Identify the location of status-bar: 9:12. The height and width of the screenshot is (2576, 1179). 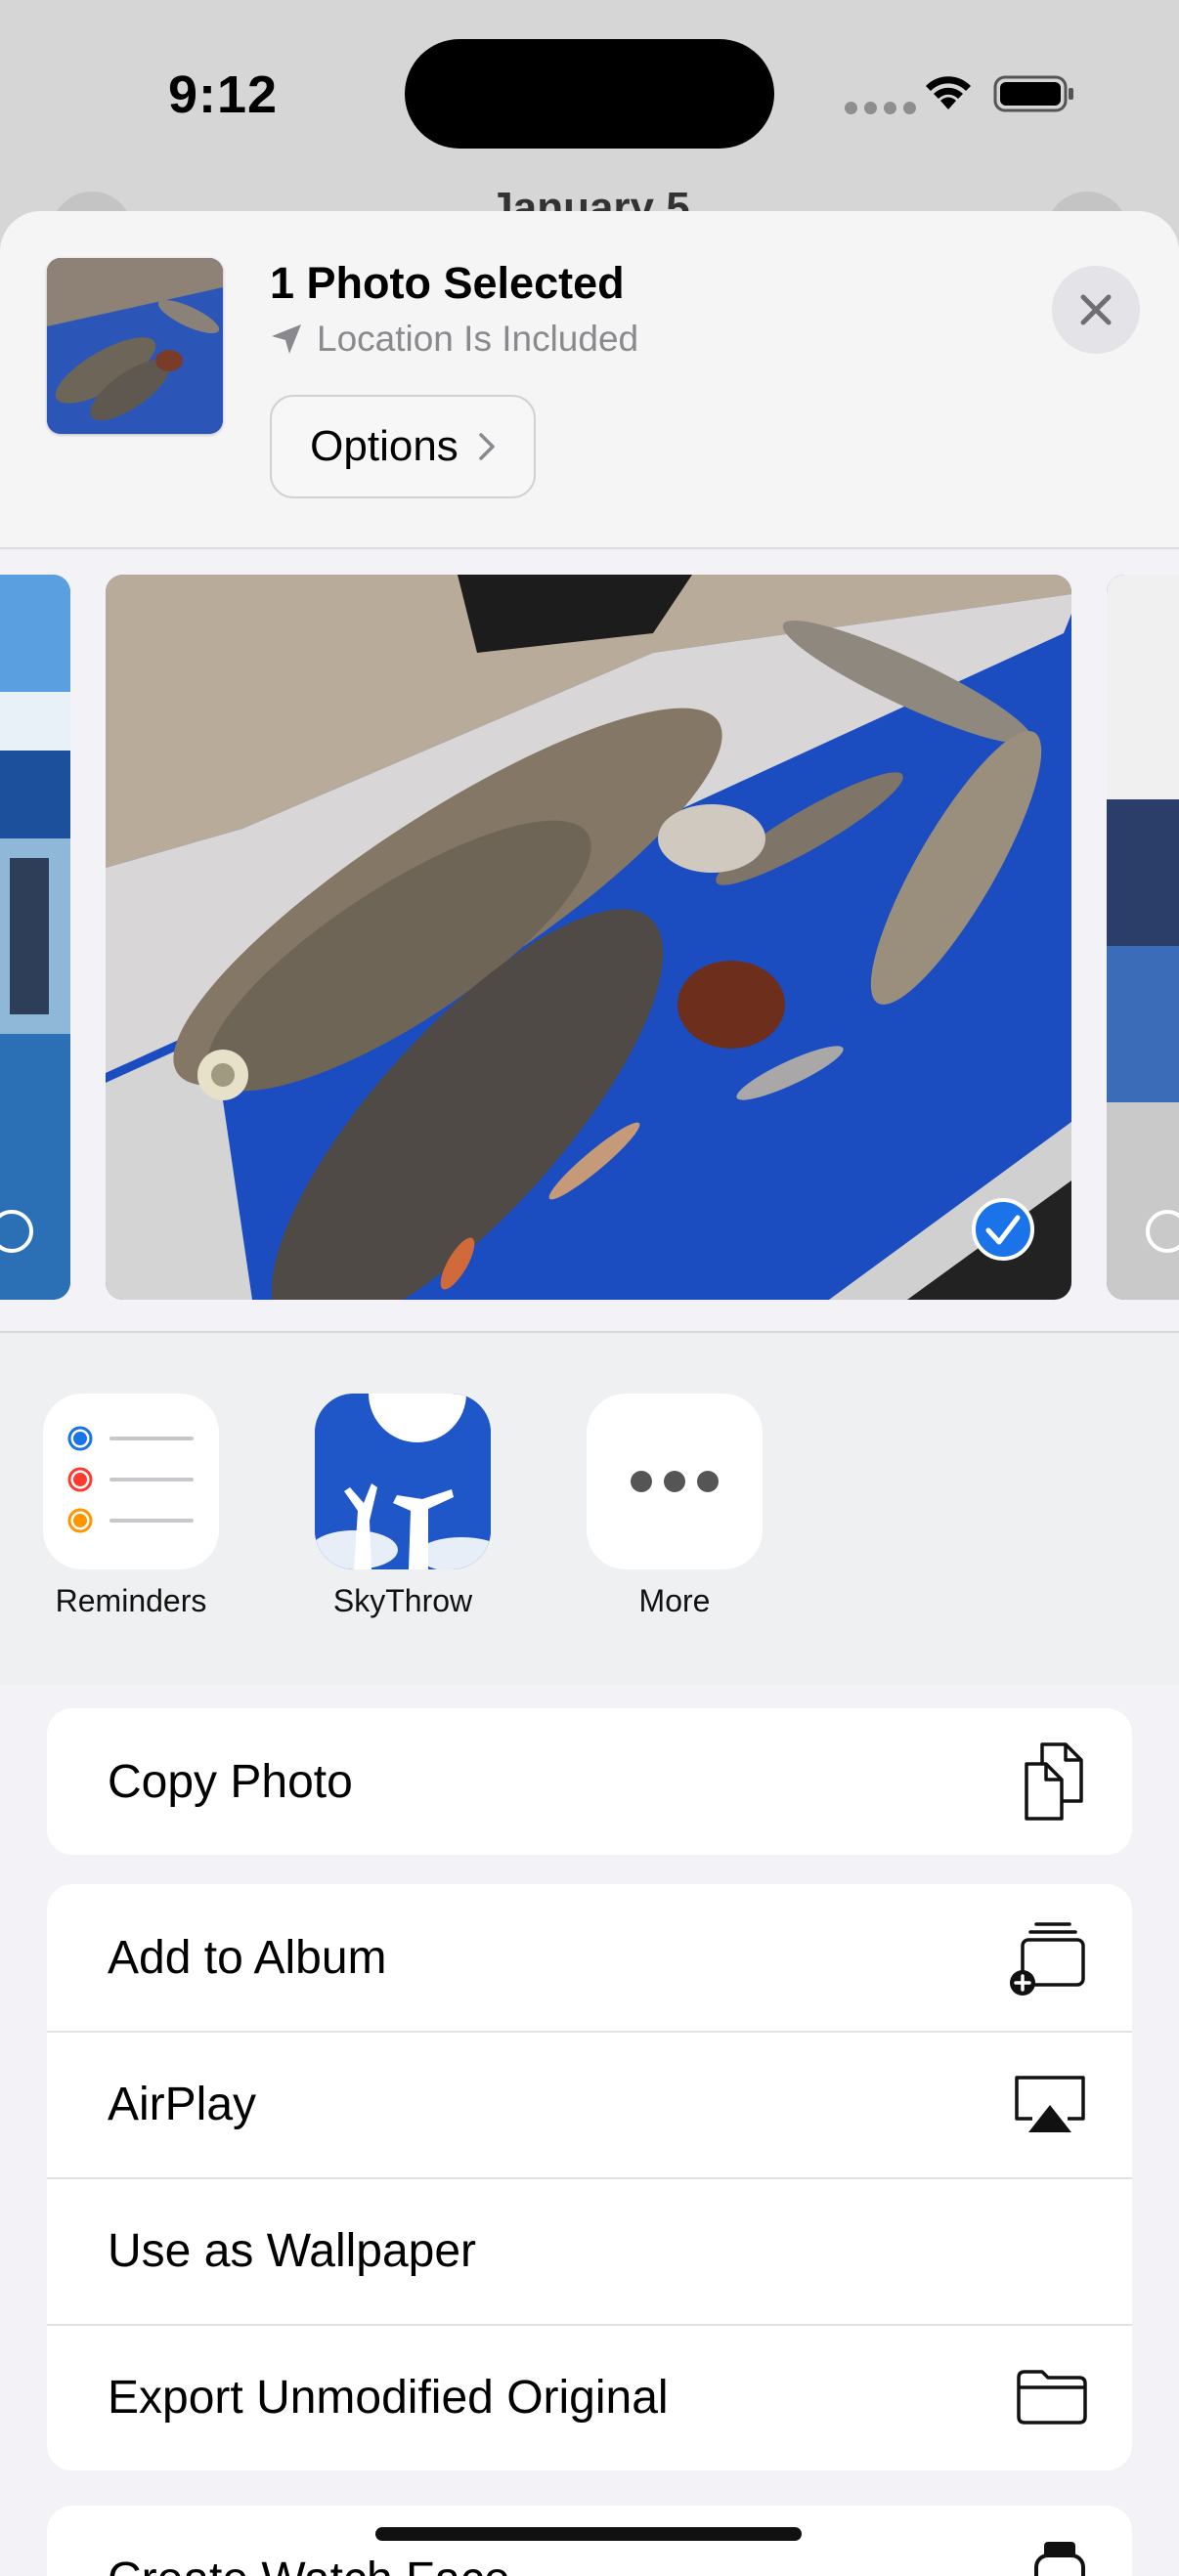
(589, 97).